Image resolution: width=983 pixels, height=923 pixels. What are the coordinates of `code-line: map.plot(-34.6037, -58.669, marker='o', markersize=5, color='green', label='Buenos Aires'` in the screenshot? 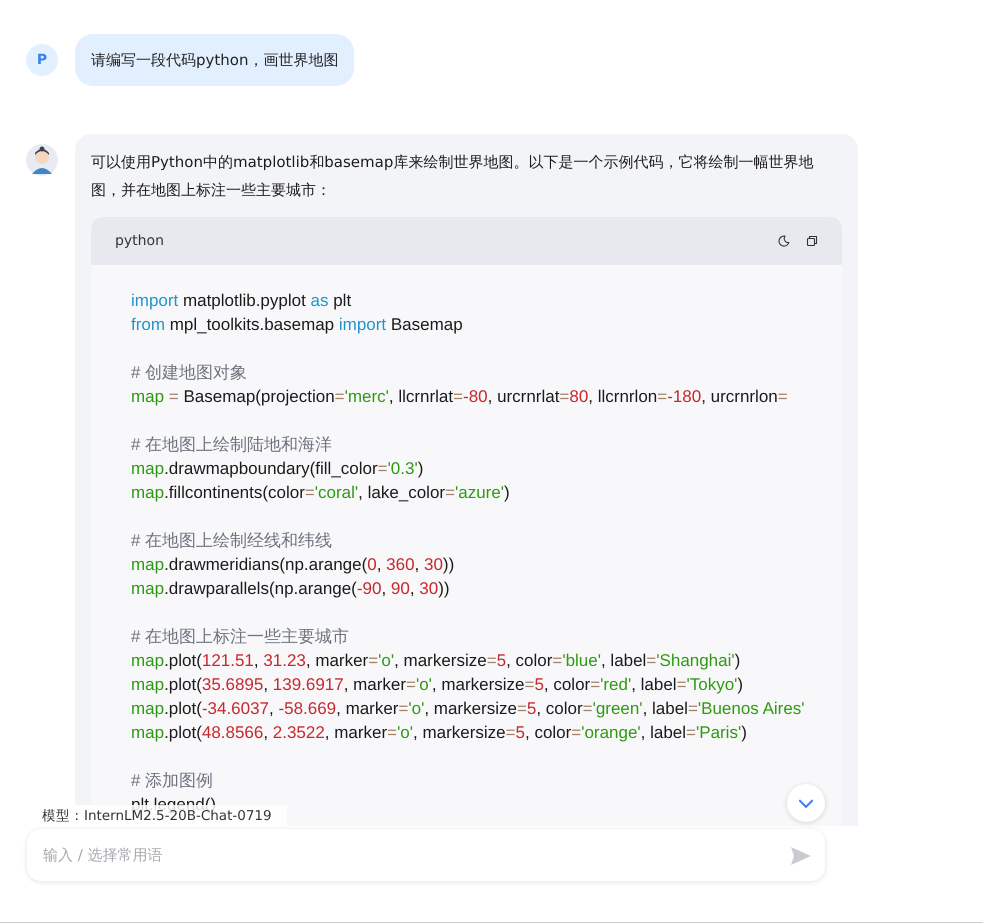 It's located at (468, 709).